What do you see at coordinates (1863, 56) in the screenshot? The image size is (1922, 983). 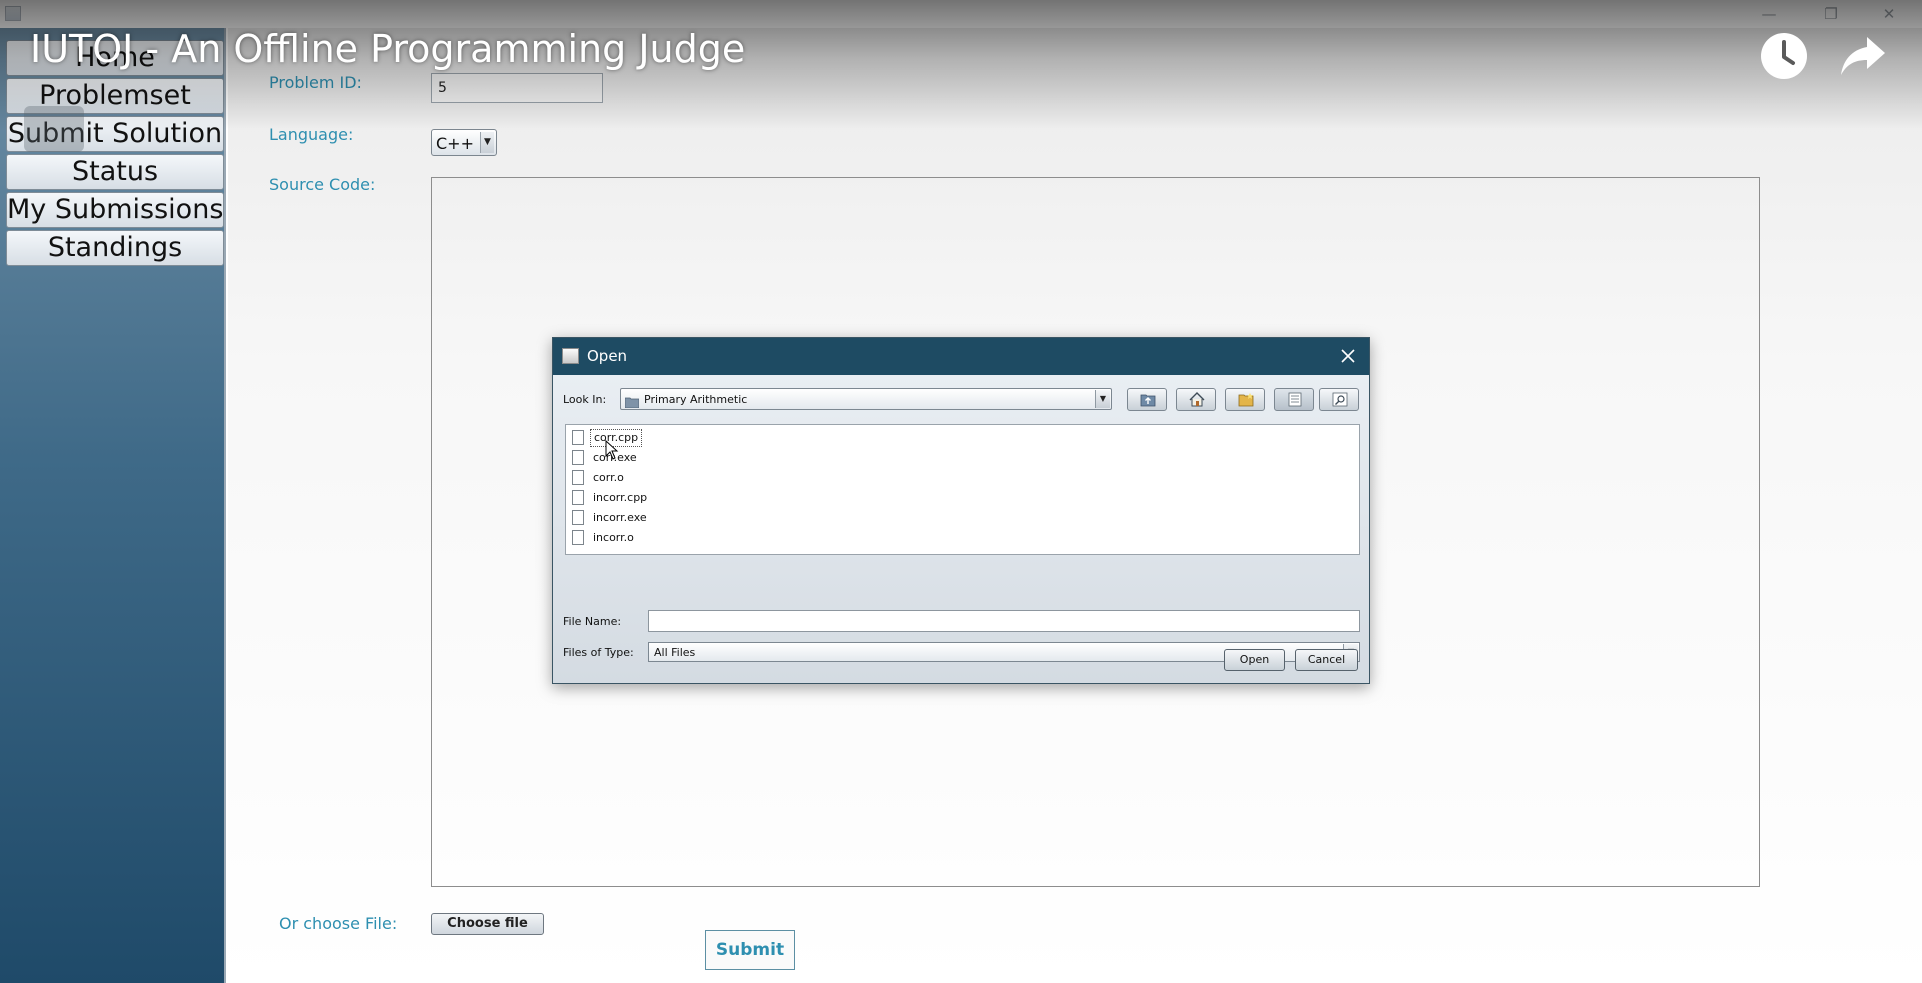 I see `share-arrow-icon` at bounding box center [1863, 56].